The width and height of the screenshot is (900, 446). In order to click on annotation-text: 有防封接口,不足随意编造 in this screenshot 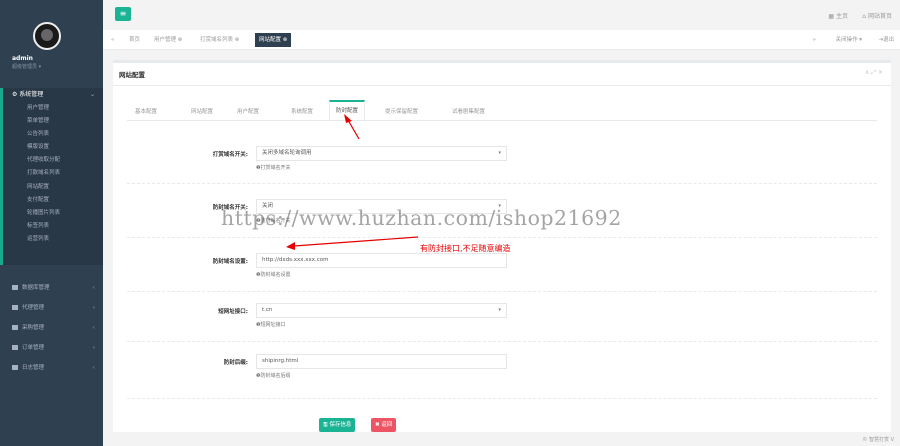, I will do `click(465, 248)`.